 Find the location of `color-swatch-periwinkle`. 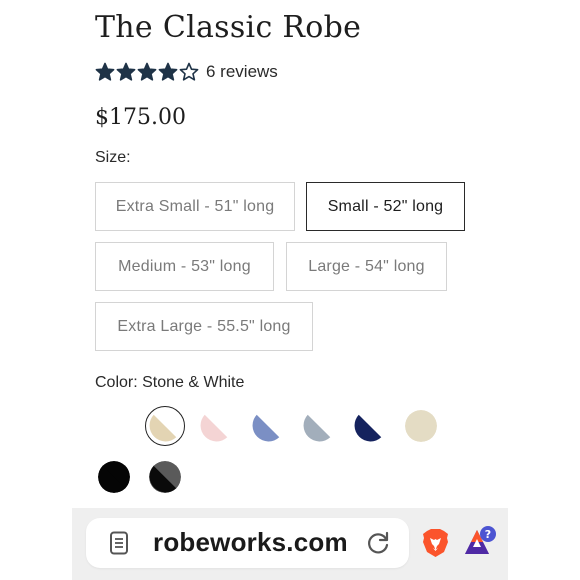

color-swatch-periwinkle is located at coordinates (268, 426).